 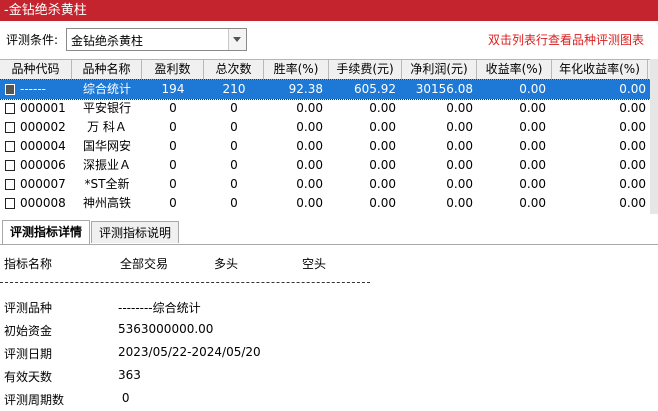 What do you see at coordinates (106, 108) in the screenshot?
I see `table-cell: 平安银行` at bounding box center [106, 108].